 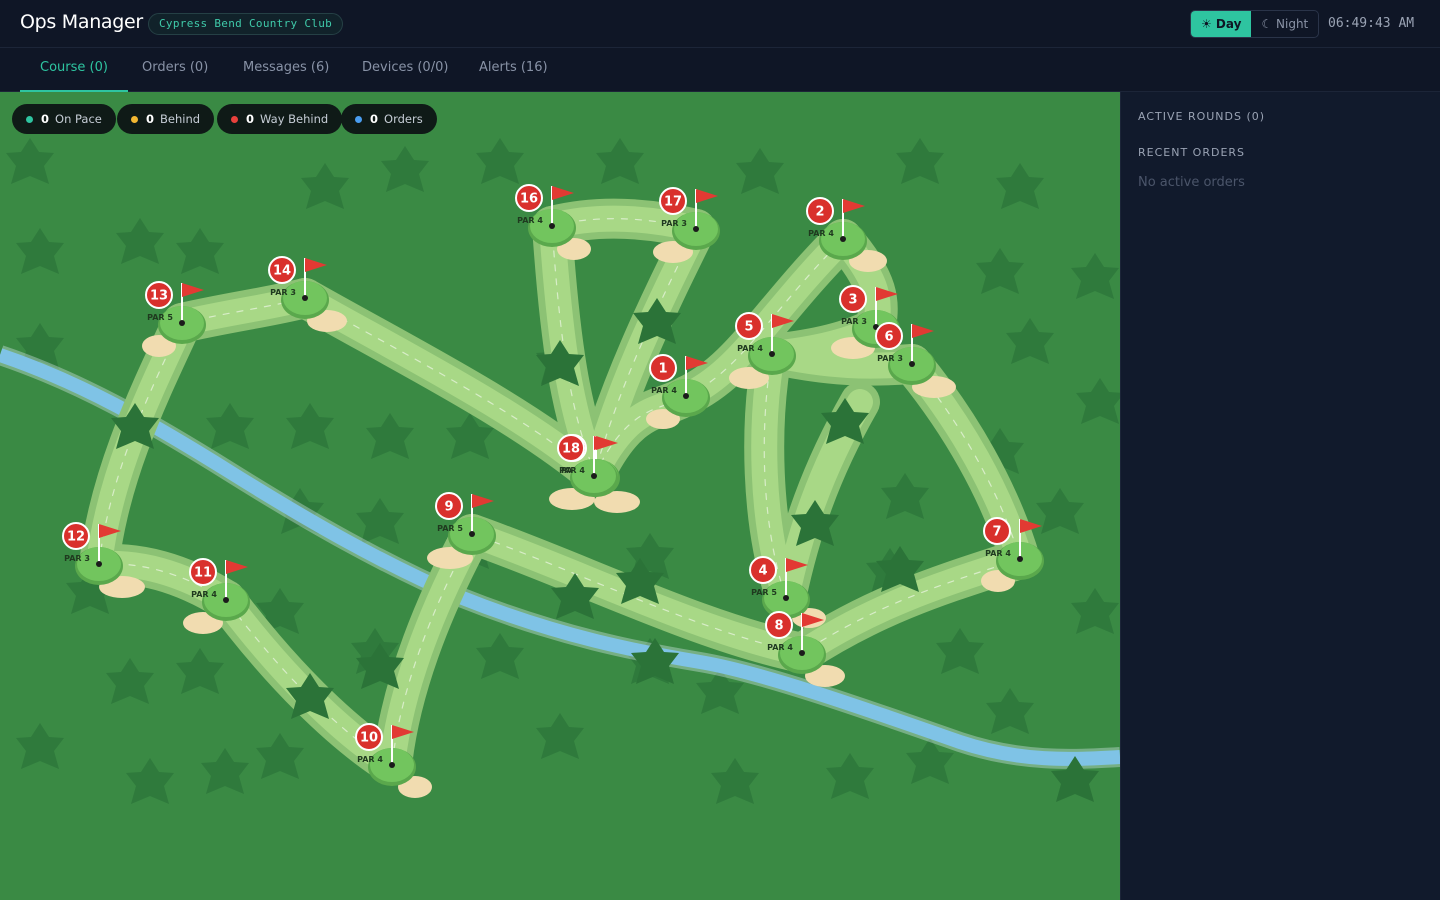 What do you see at coordinates (571, 449) in the screenshot?
I see `hole-number-label: 18` at bounding box center [571, 449].